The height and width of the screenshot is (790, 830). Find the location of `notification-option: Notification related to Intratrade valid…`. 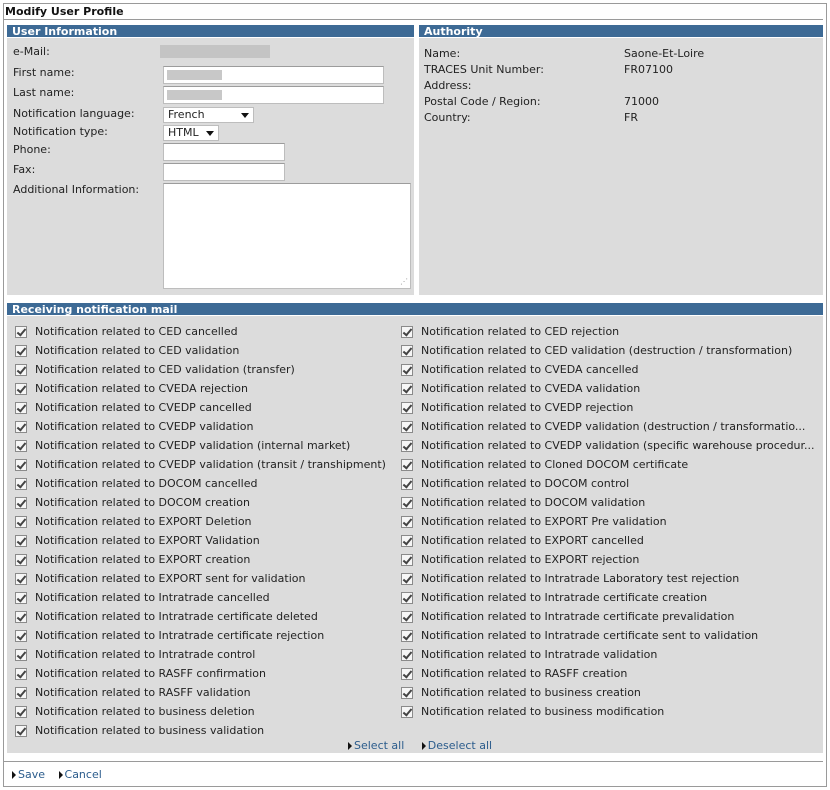

notification-option: Notification related to Intratrade valid… is located at coordinates (611, 654).